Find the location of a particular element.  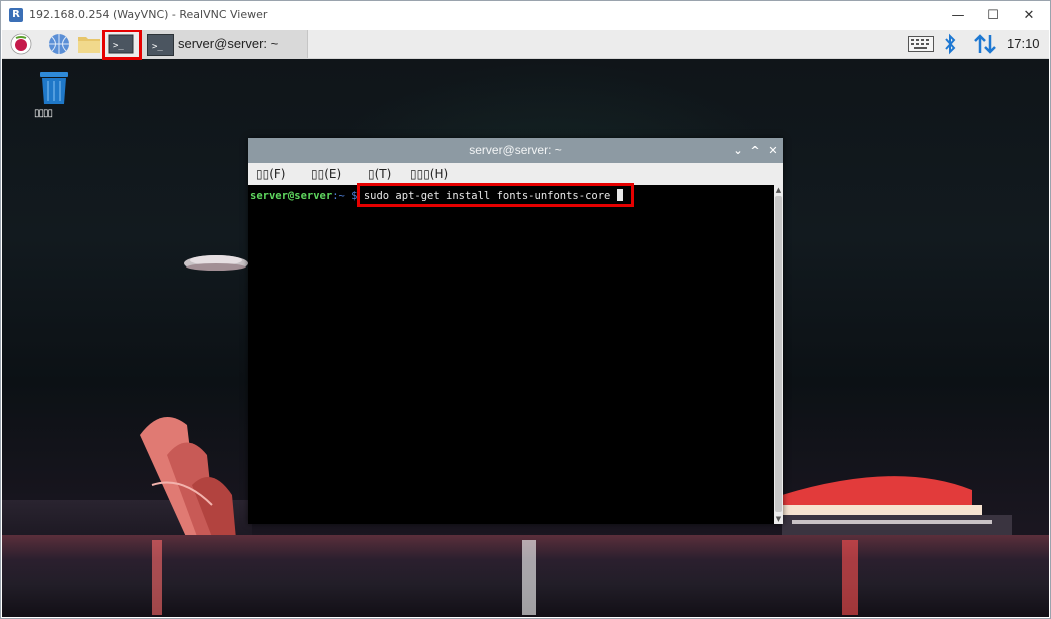

scroll-down-arrow-icon: ▼ is located at coordinates (778, 519).